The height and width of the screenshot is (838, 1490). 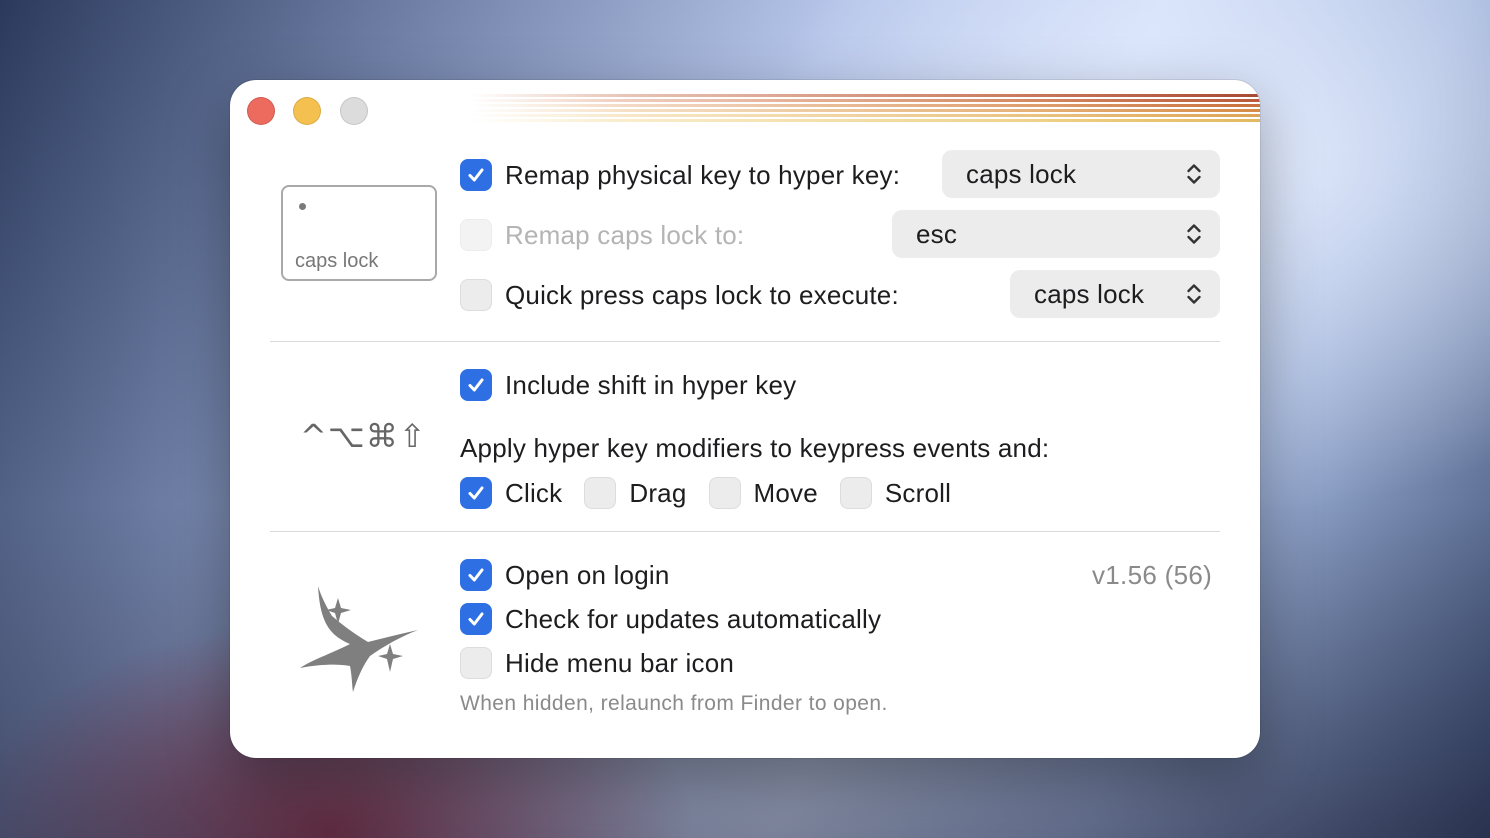 What do you see at coordinates (302, 206) in the screenshot?
I see `keycap-led-dot` at bounding box center [302, 206].